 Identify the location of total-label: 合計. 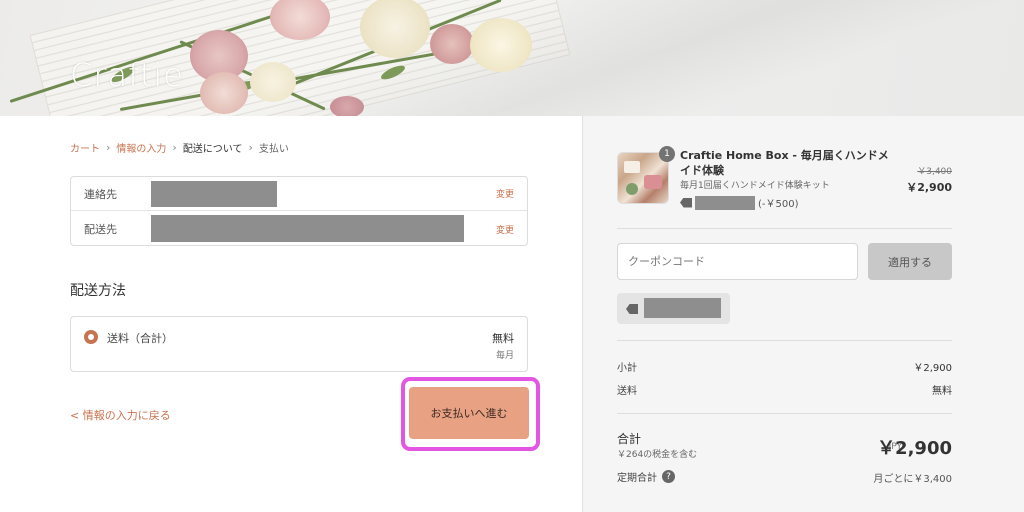
(629, 439).